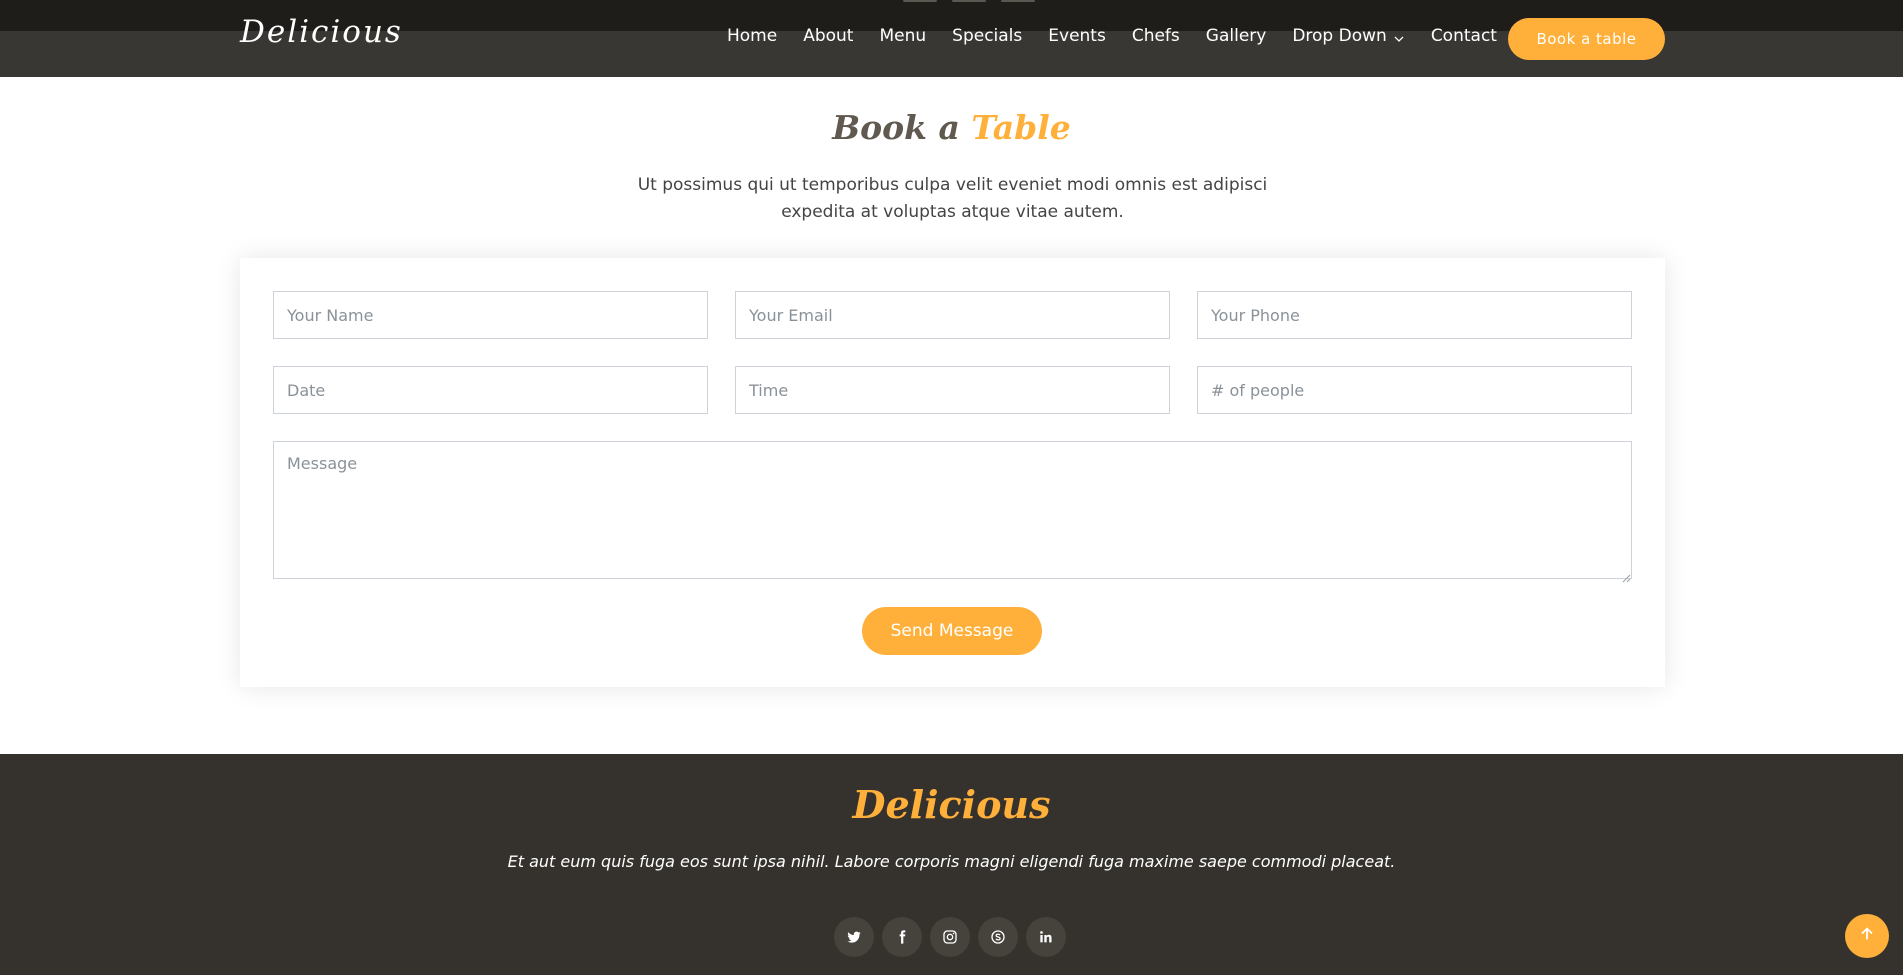 This screenshot has height=975, width=1903. Describe the element at coordinates (902, 937) in the screenshot. I see `facebook-icon` at that location.